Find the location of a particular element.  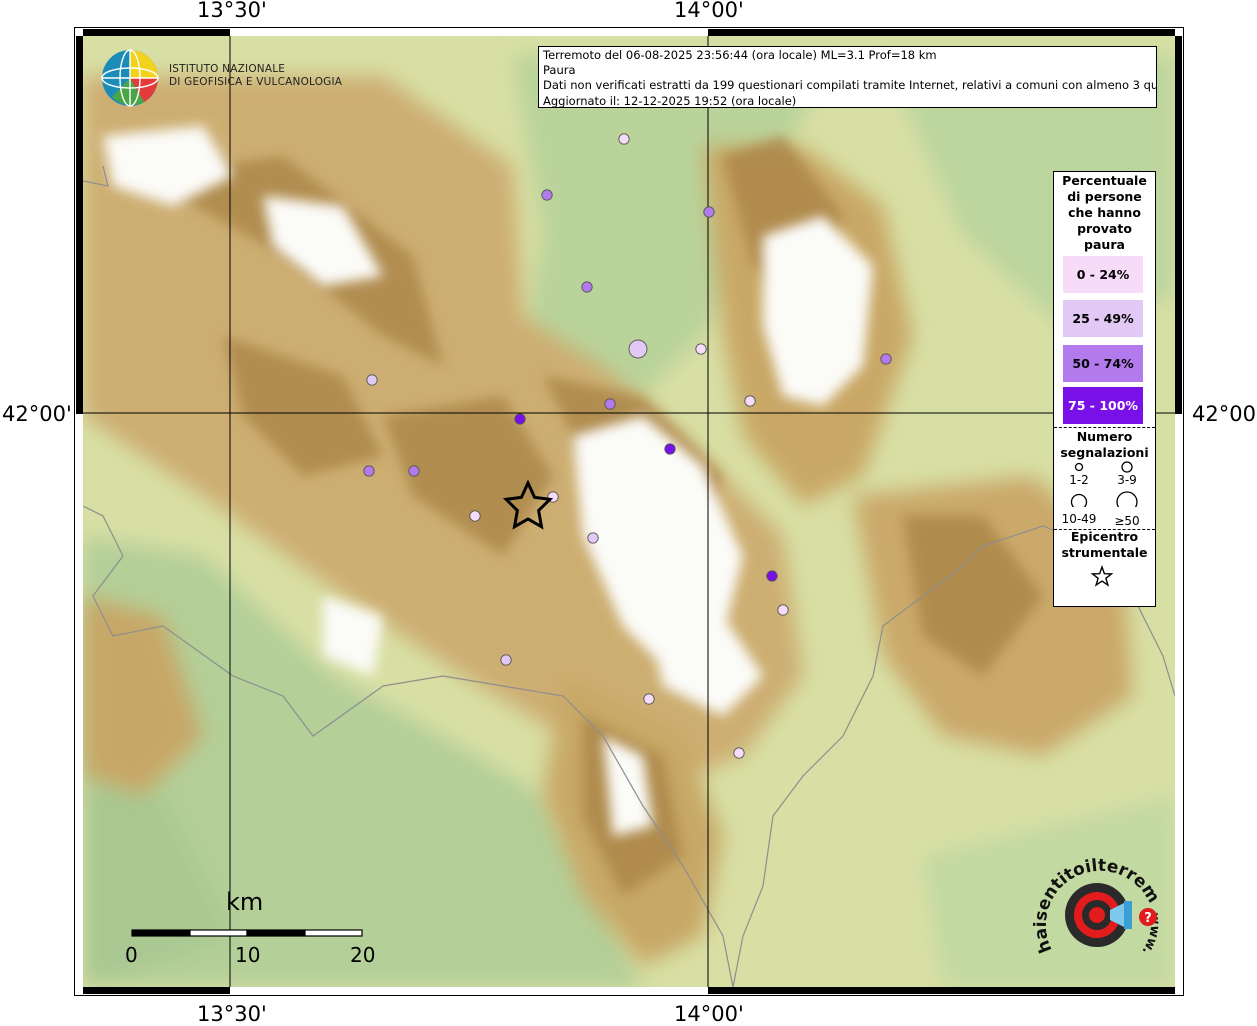

legend-epicenter-title-line2: strumentale is located at coordinates (1104, 552).